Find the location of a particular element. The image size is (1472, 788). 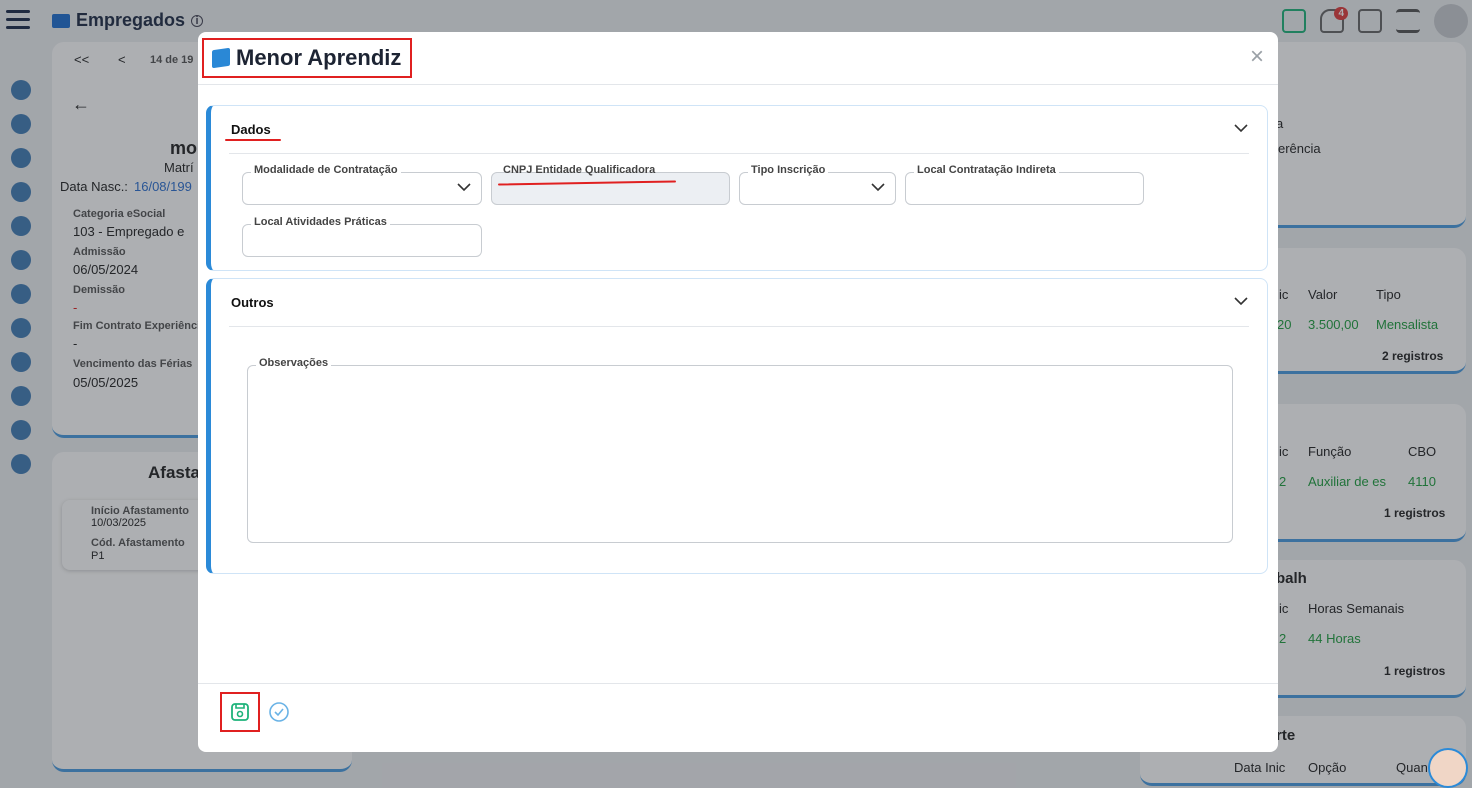

confirm-button is located at coordinates (279, 712).